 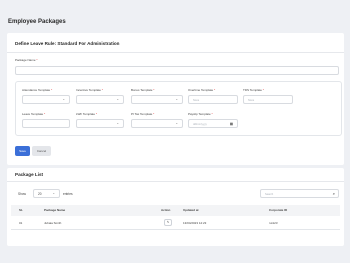 What do you see at coordinates (41, 151) in the screenshot?
I see `cancel-button: Cancel` at bounding box center [41, 151].